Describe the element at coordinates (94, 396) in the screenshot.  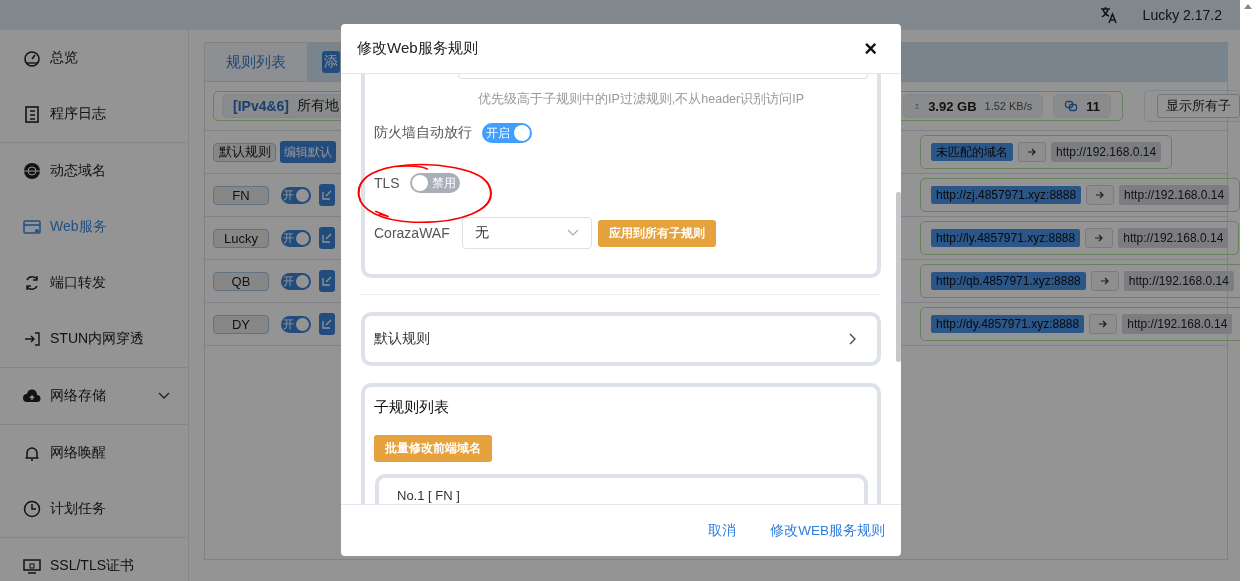
I see `sidebar-item: 网络存储` at that location.